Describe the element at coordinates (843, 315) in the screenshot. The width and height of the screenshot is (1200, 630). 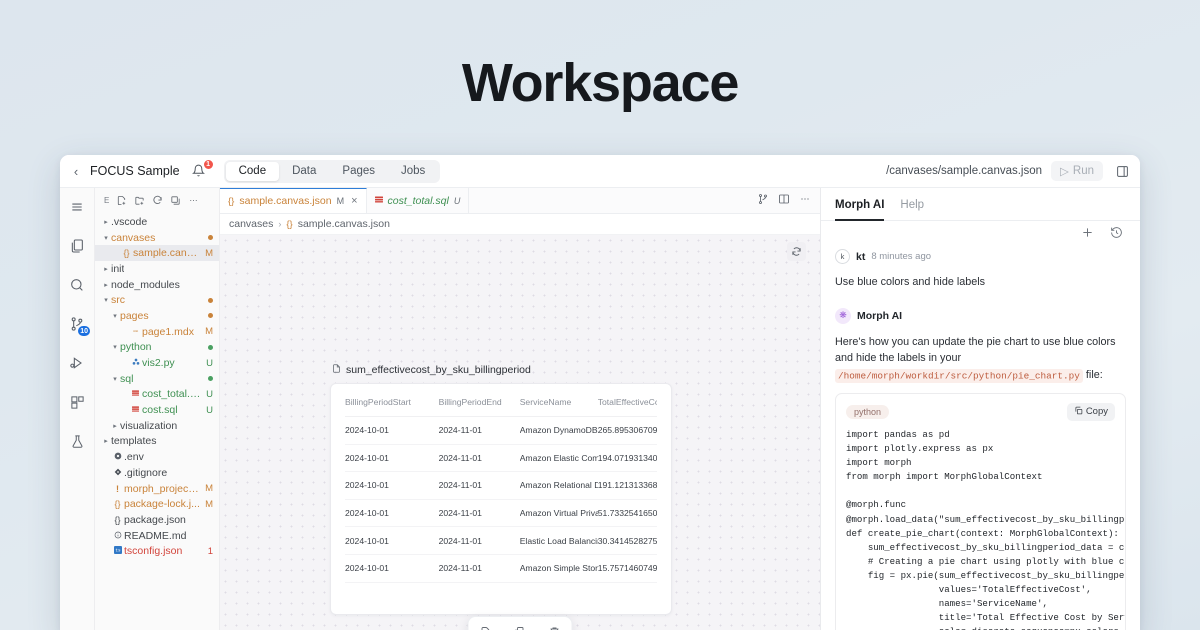
I see `morph-logo-icon: ❋` at that location.